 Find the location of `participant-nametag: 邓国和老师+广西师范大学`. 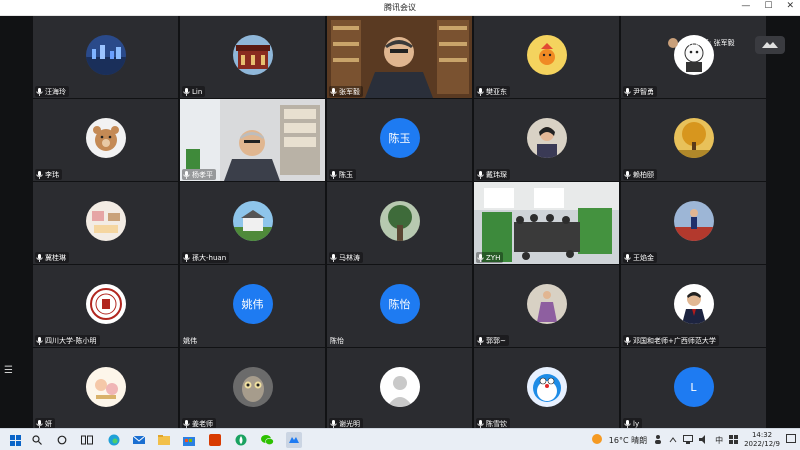

participant-nametag: 邓国和老师+广西师范大学 is located at coordinates (671, 340).